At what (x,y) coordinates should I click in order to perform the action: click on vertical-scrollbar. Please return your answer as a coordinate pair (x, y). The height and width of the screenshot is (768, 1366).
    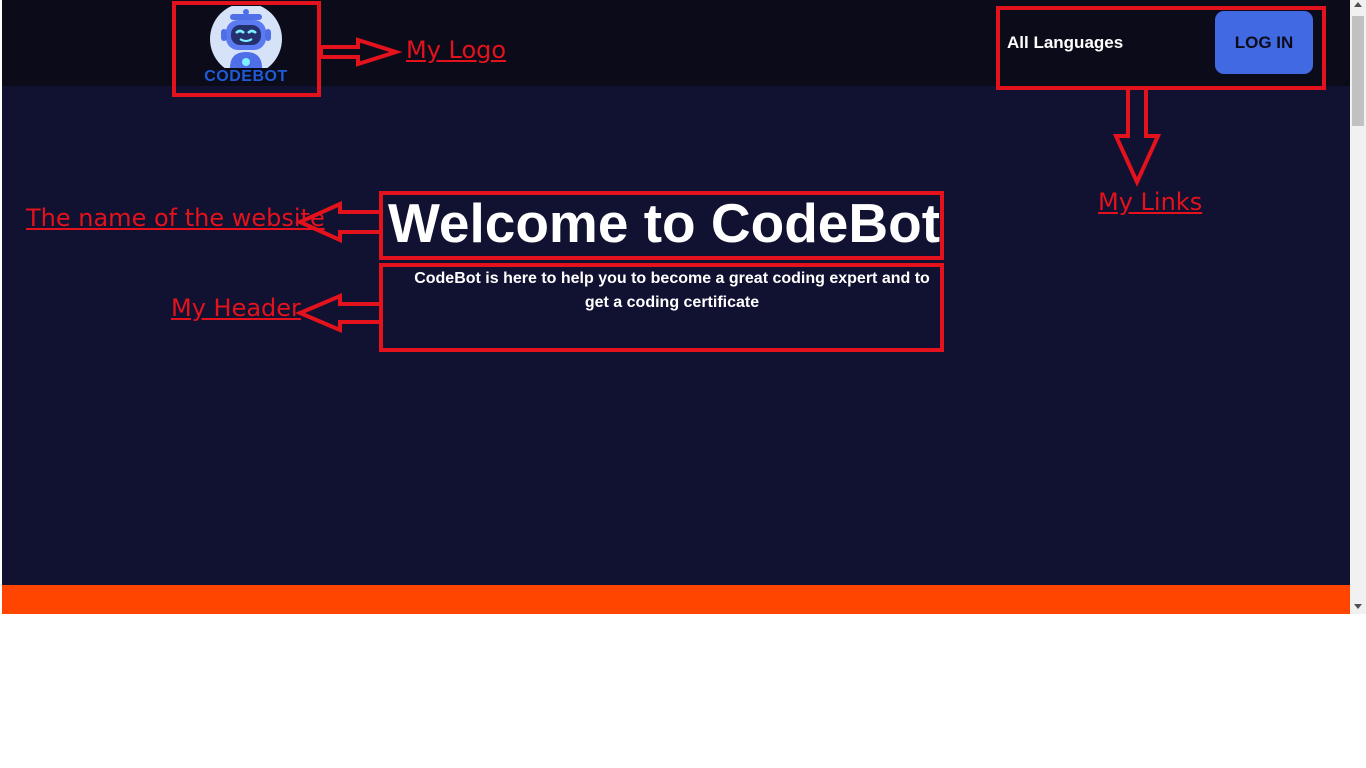
    Looking at the image, I should click on (1358, 307).